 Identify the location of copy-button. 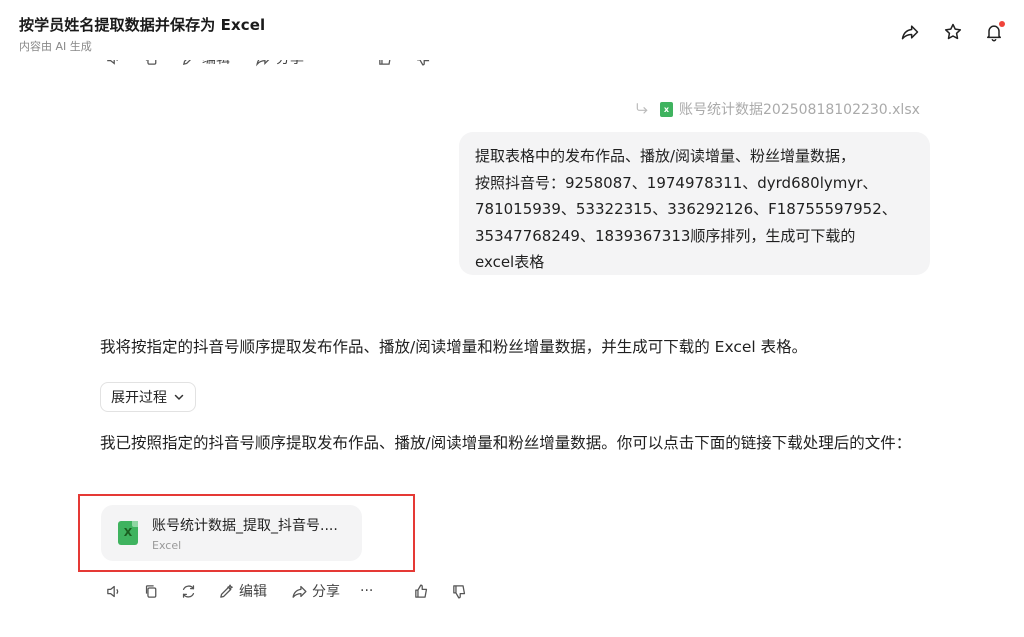
(151, 591).